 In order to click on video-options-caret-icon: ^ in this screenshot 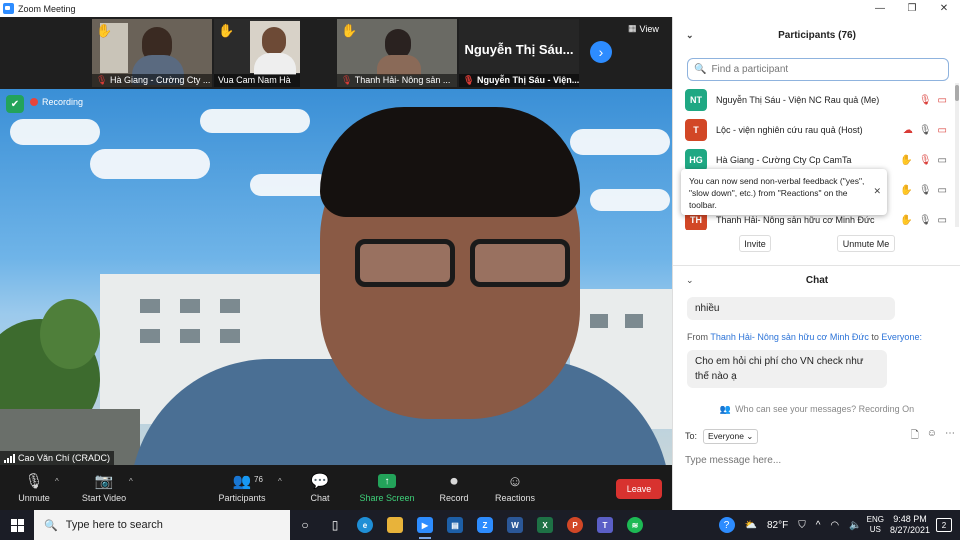, I will do `click(131, 481)`.